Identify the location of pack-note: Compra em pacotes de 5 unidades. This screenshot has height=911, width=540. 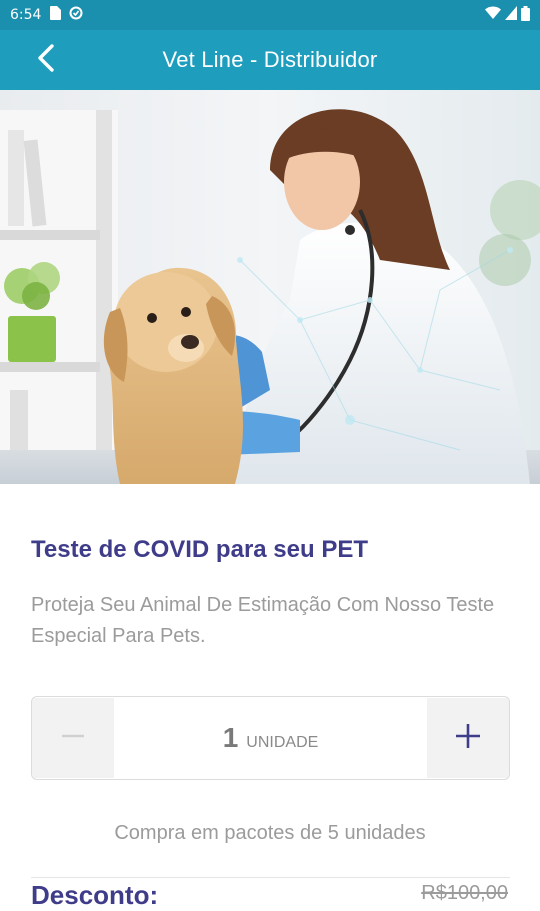
(270, 833).